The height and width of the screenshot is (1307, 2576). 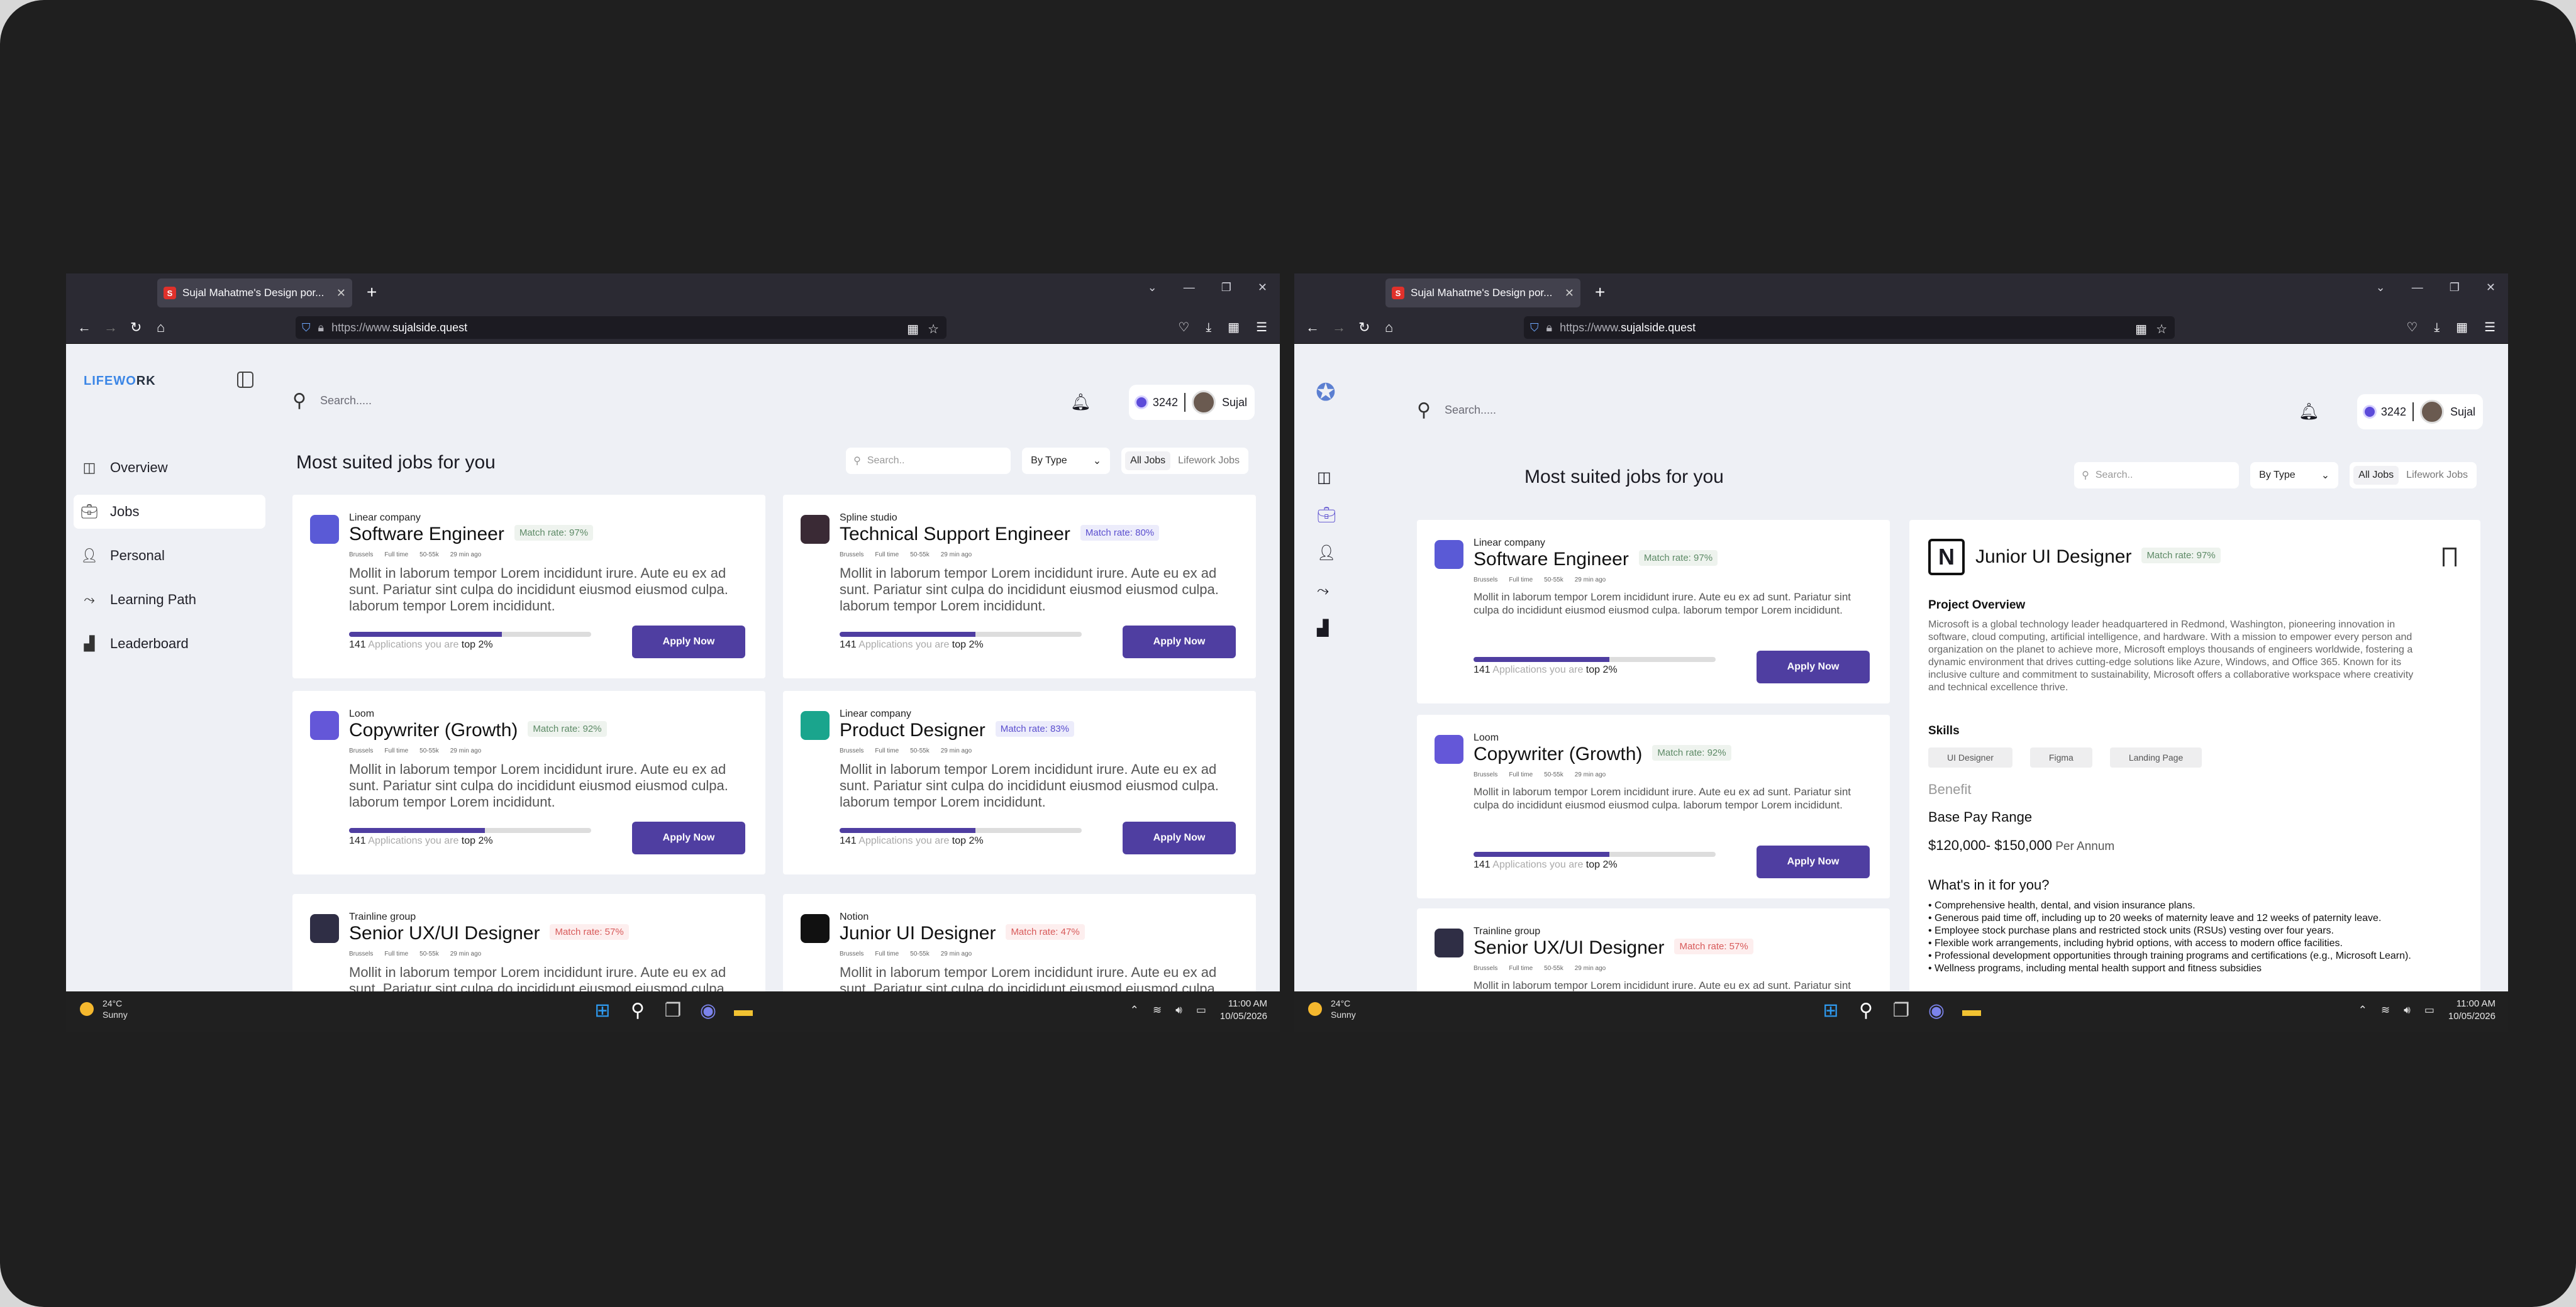 What do you see at coordinates (245, 380) in the screenshot?
I see `sidebar-toggle-icon` at bounding box center [245, 380].